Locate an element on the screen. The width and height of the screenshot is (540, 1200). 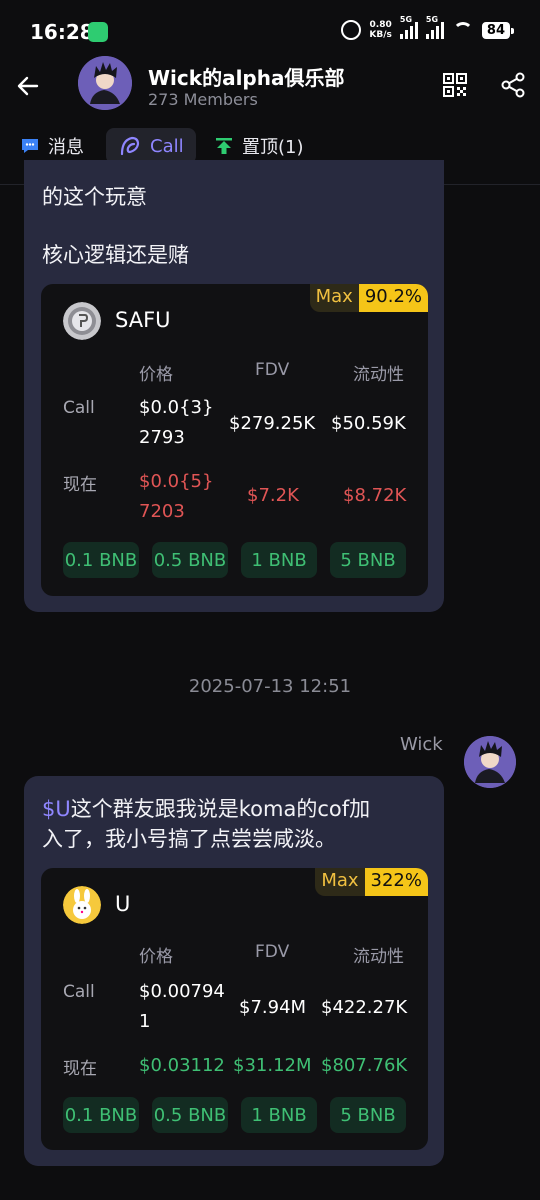
message-timestamp: 2025-07-13 12:51 is located at coordinates (270, 686).